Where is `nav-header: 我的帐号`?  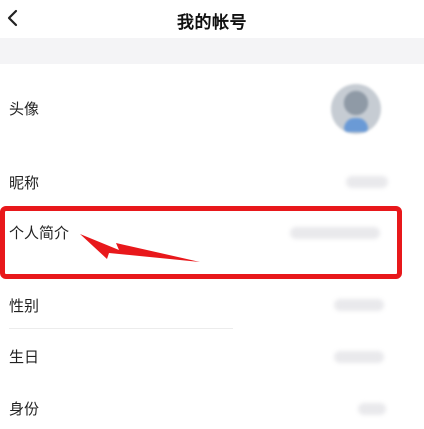 nav-header: 我的帐号 is located at coordinates (212, 18).